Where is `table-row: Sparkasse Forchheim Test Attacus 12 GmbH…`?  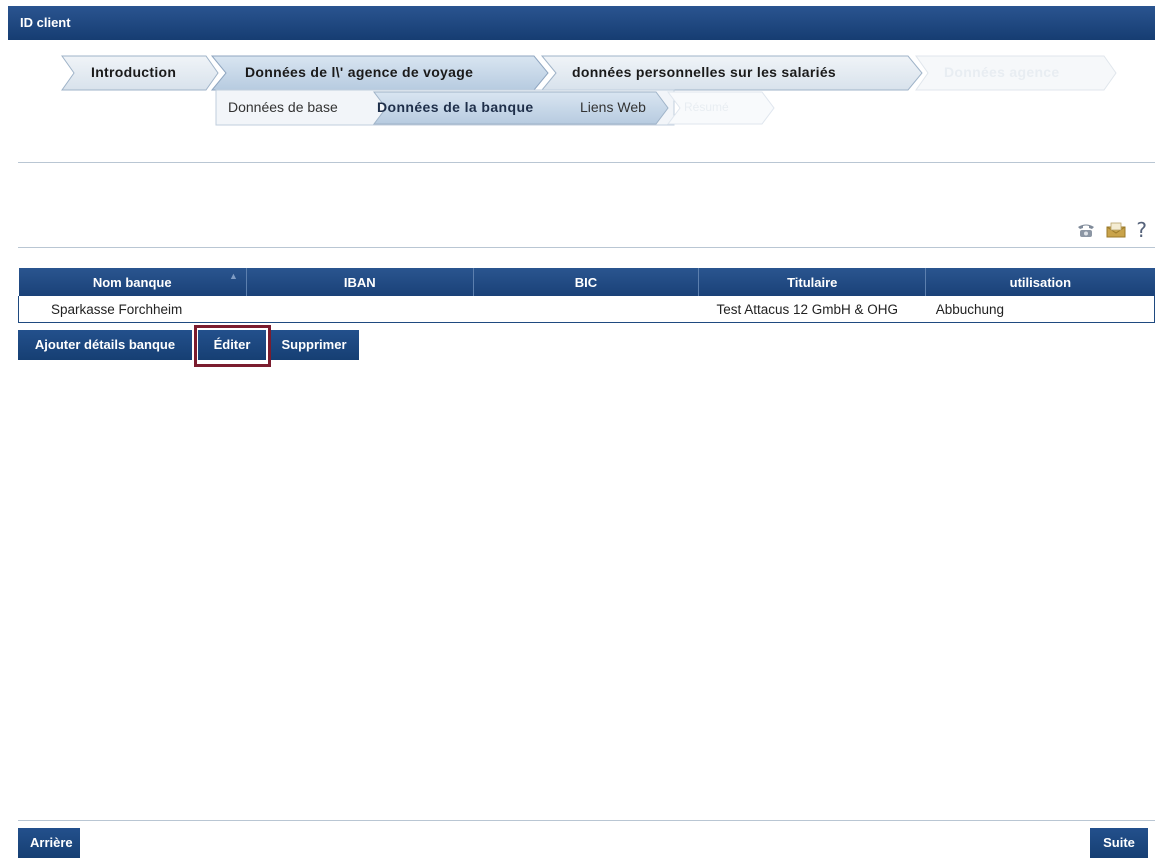
table-row: Sparkasse Forchheim Test Attacus 12 GmbH… is located at coordinates (586, 309).